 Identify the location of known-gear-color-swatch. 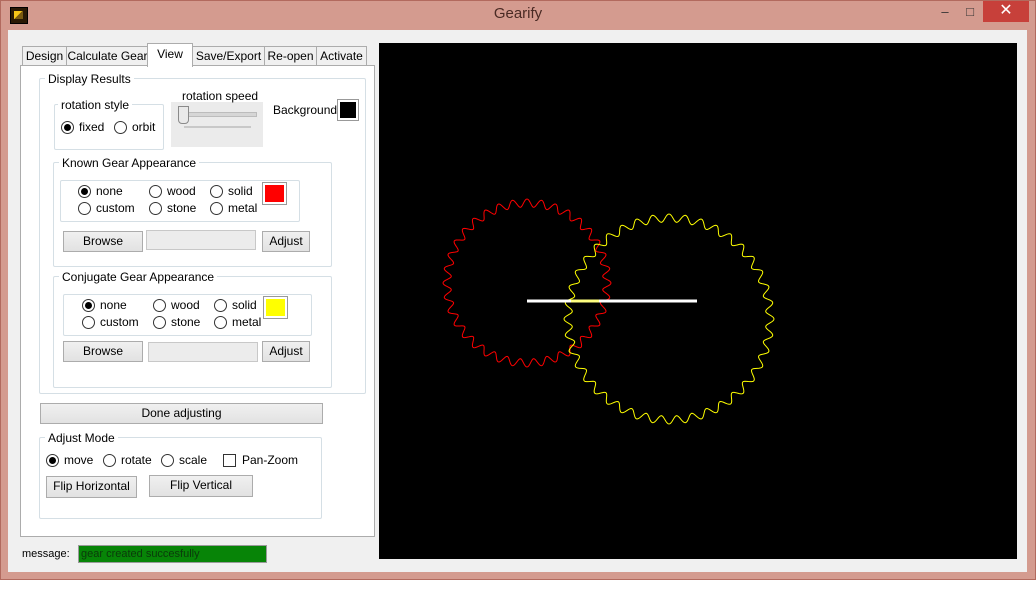
(274, 193).